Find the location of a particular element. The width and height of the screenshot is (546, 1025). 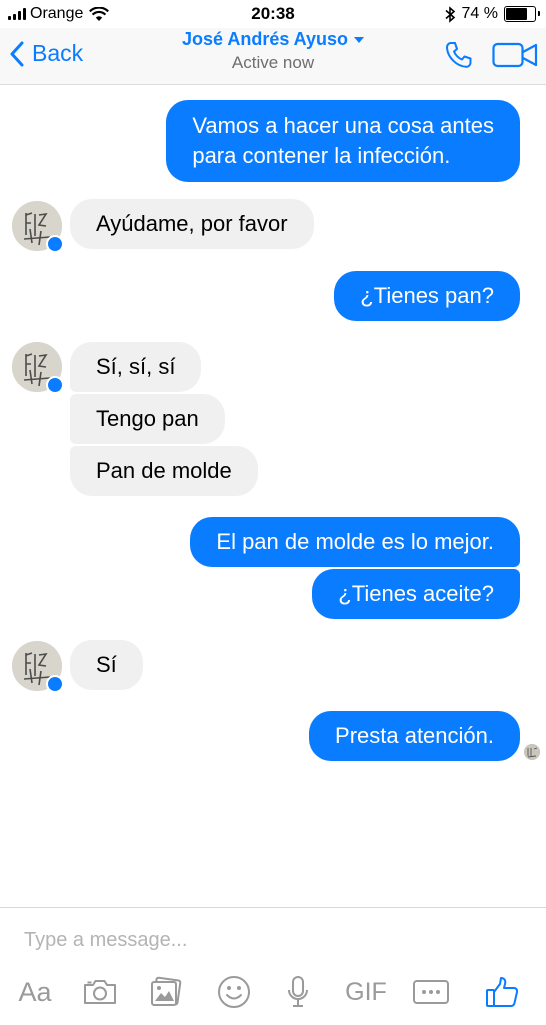

gif-button: GIF is located at coordinates (366, 992).